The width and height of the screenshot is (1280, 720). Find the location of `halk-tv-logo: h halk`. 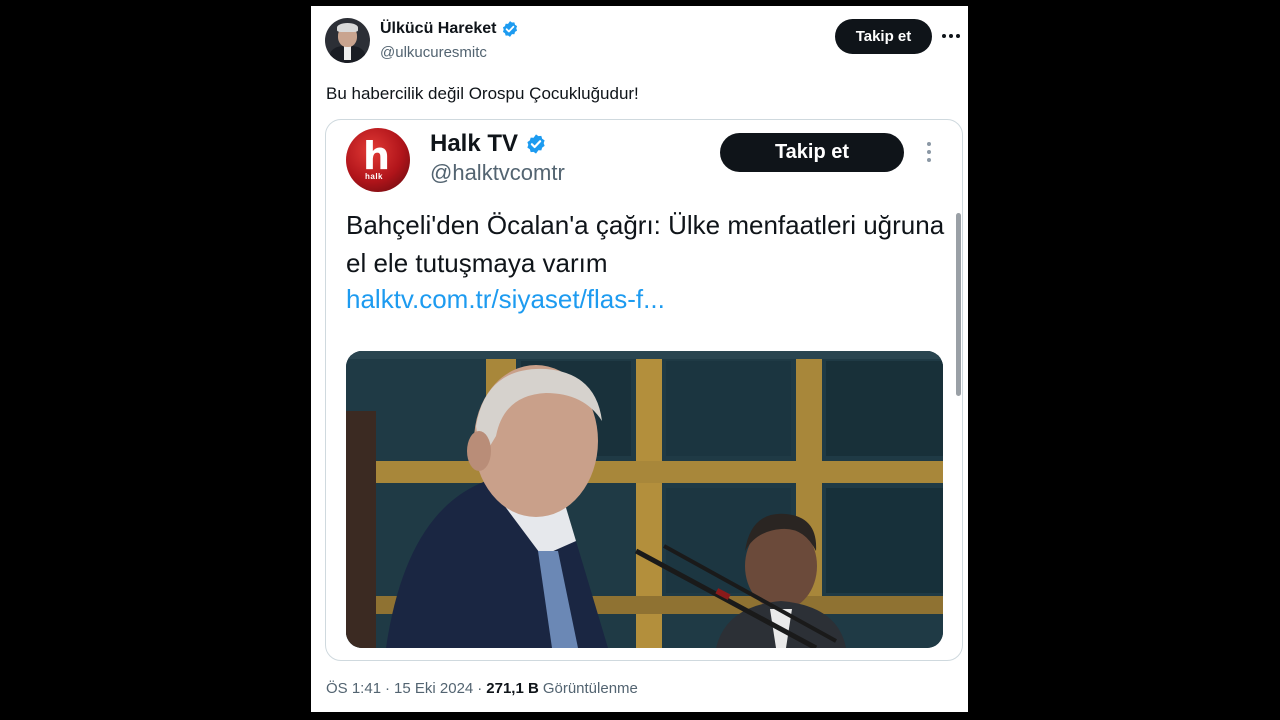

halk-tv-logo: h halk is located at coordinates (378, 160).